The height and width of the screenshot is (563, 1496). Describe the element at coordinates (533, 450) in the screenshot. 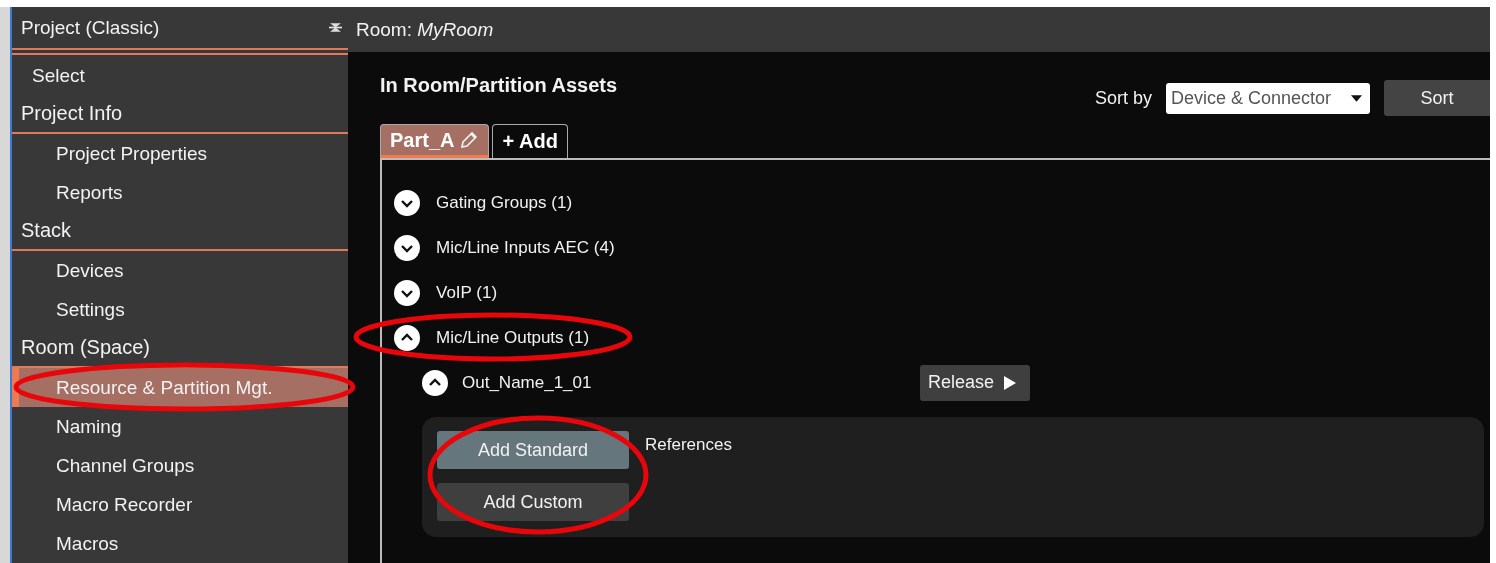

I see `add-button: Add Standard` at that location.